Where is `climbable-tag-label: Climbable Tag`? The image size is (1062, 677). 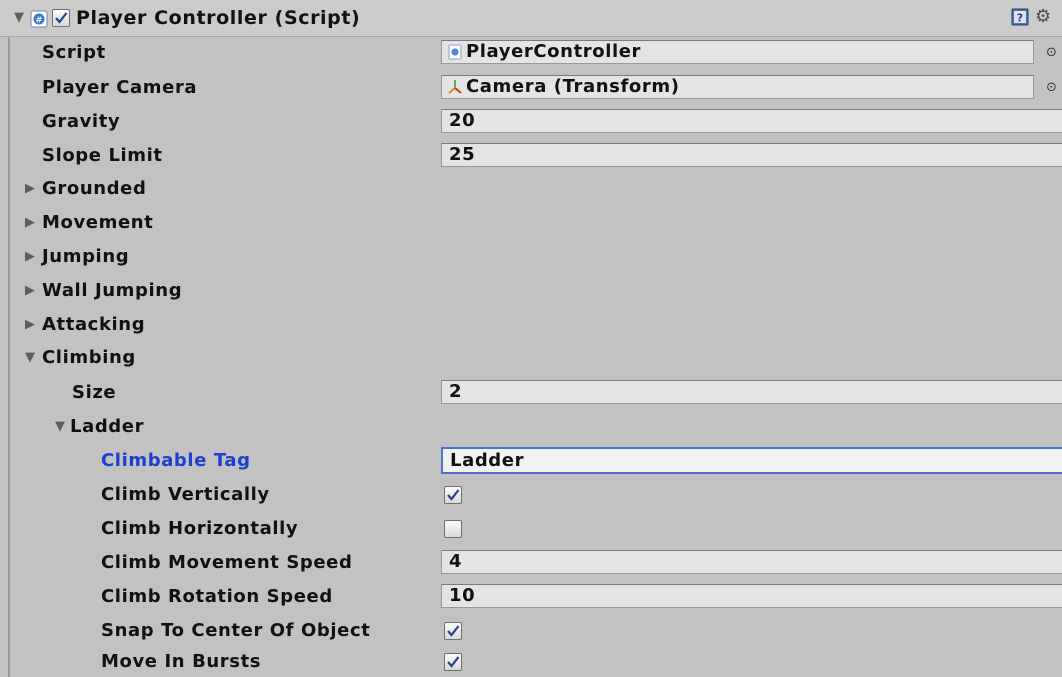
climbable-tag-label: Climbable Tag is located at coordinates (176, 460).